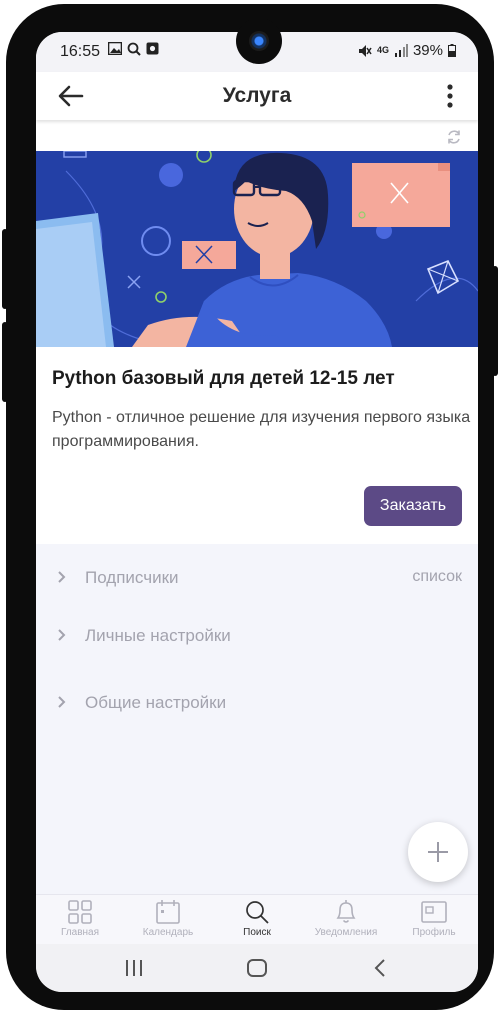 Image resolution: width=500 pixels, height=1016 pixels. What do you see at coordinates (158, 635) in the screenshot?
I see `list-item-label: Личные настройки` at bounding box center [158, 635].